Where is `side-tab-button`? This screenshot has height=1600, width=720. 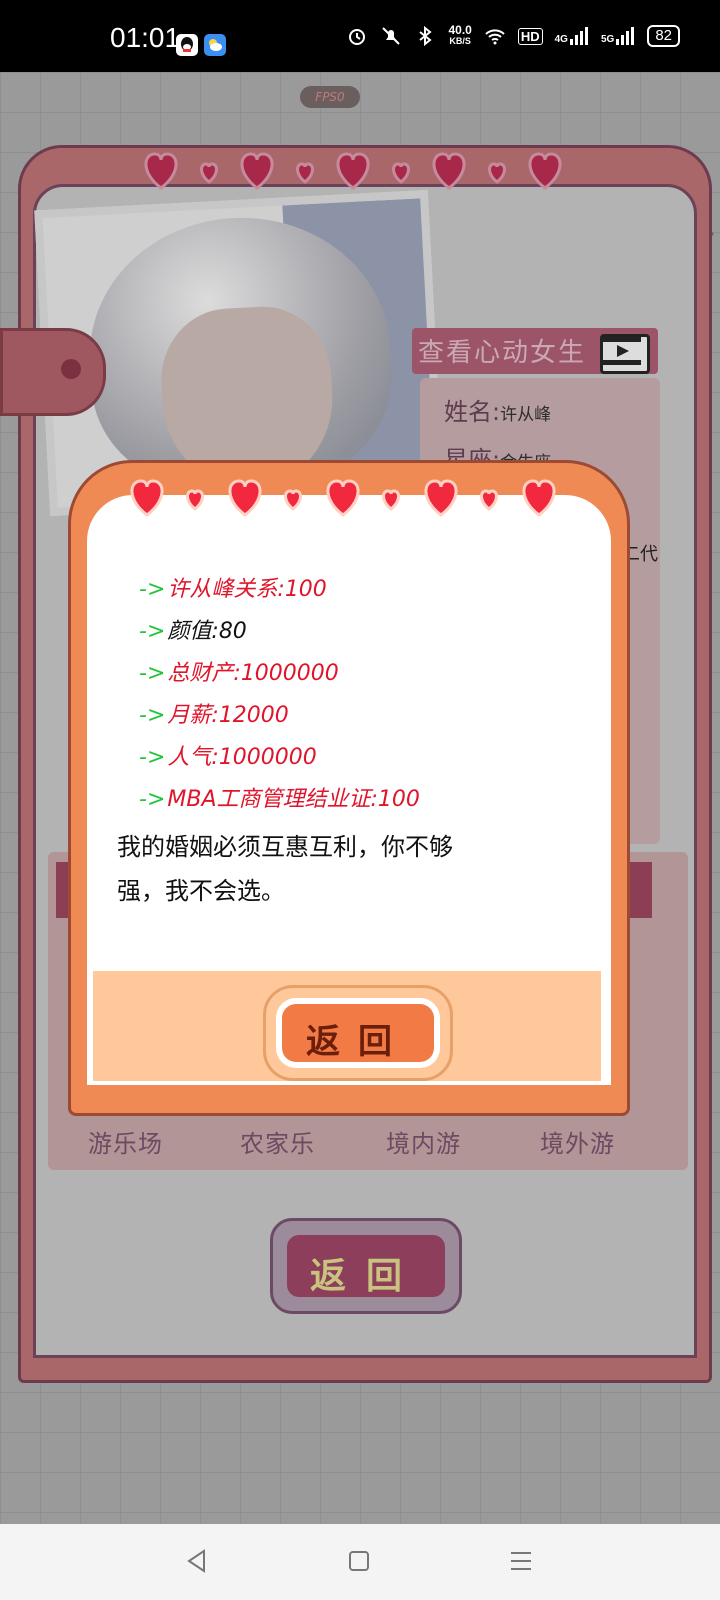
side-tab-button is located at coordinates (53, 372).